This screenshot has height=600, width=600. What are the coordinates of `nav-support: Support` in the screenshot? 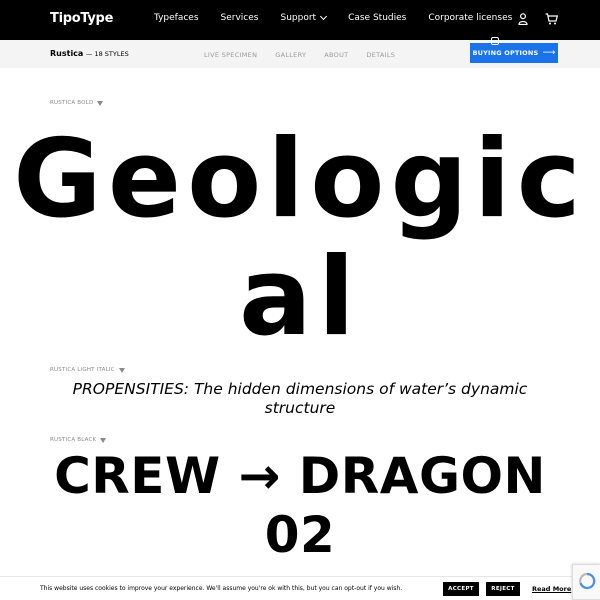 It's located at (304, 17).